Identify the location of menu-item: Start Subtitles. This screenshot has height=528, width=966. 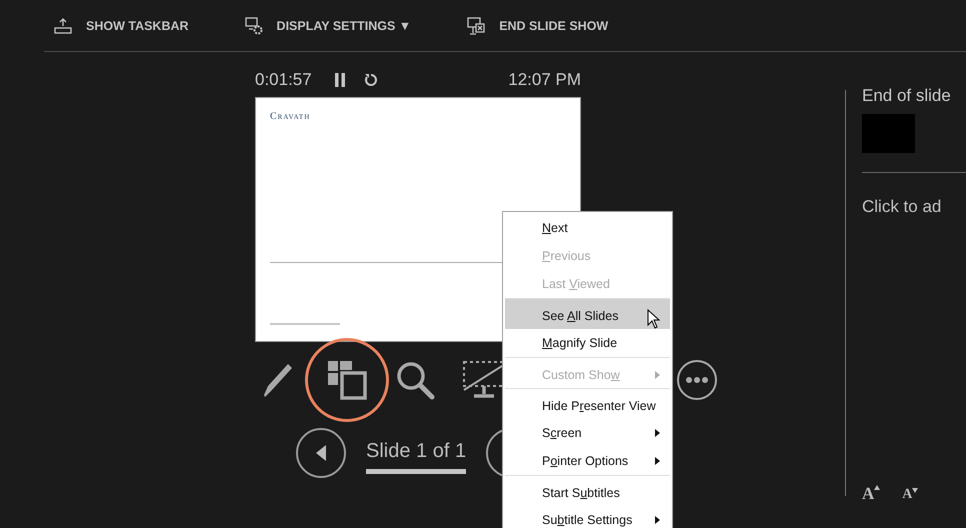
(587, 490).